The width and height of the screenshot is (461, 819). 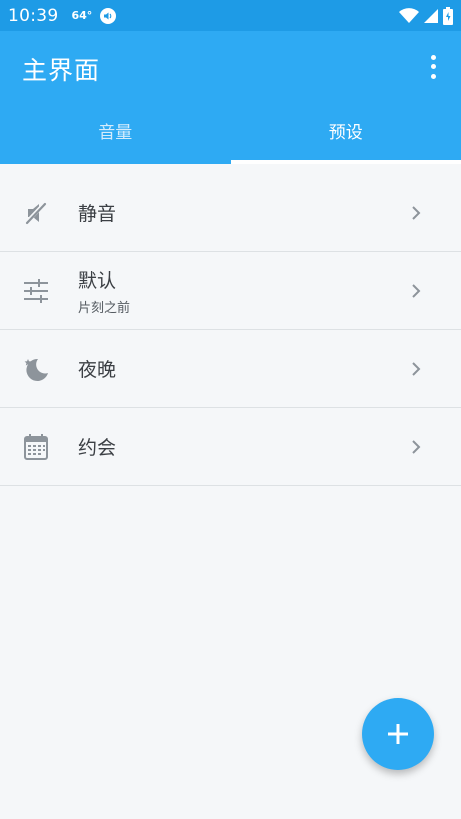 I want to click on tab-volume-label: 音量, so click(x=115, y=133).